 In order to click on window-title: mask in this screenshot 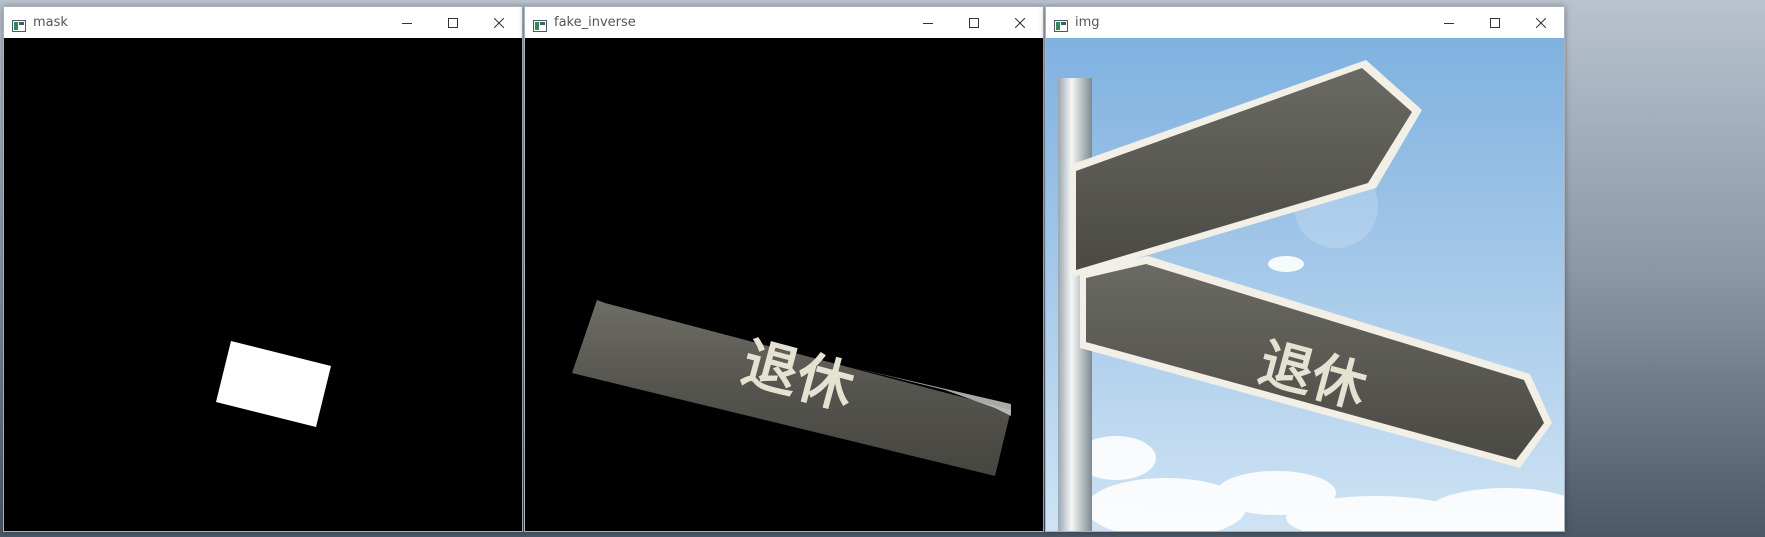, I will do `click(50, 22)`.